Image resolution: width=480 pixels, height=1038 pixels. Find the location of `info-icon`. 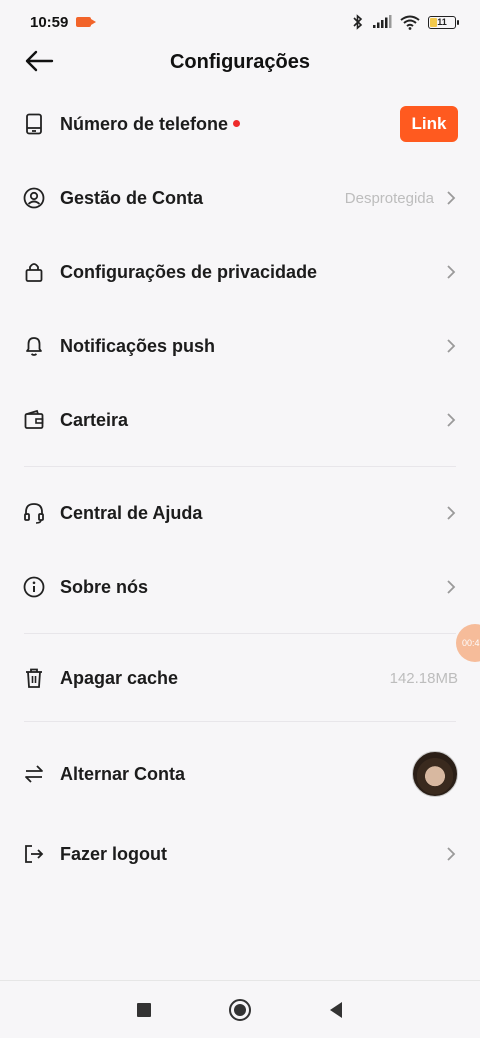

info-icon is located at coordinates (34, 587).